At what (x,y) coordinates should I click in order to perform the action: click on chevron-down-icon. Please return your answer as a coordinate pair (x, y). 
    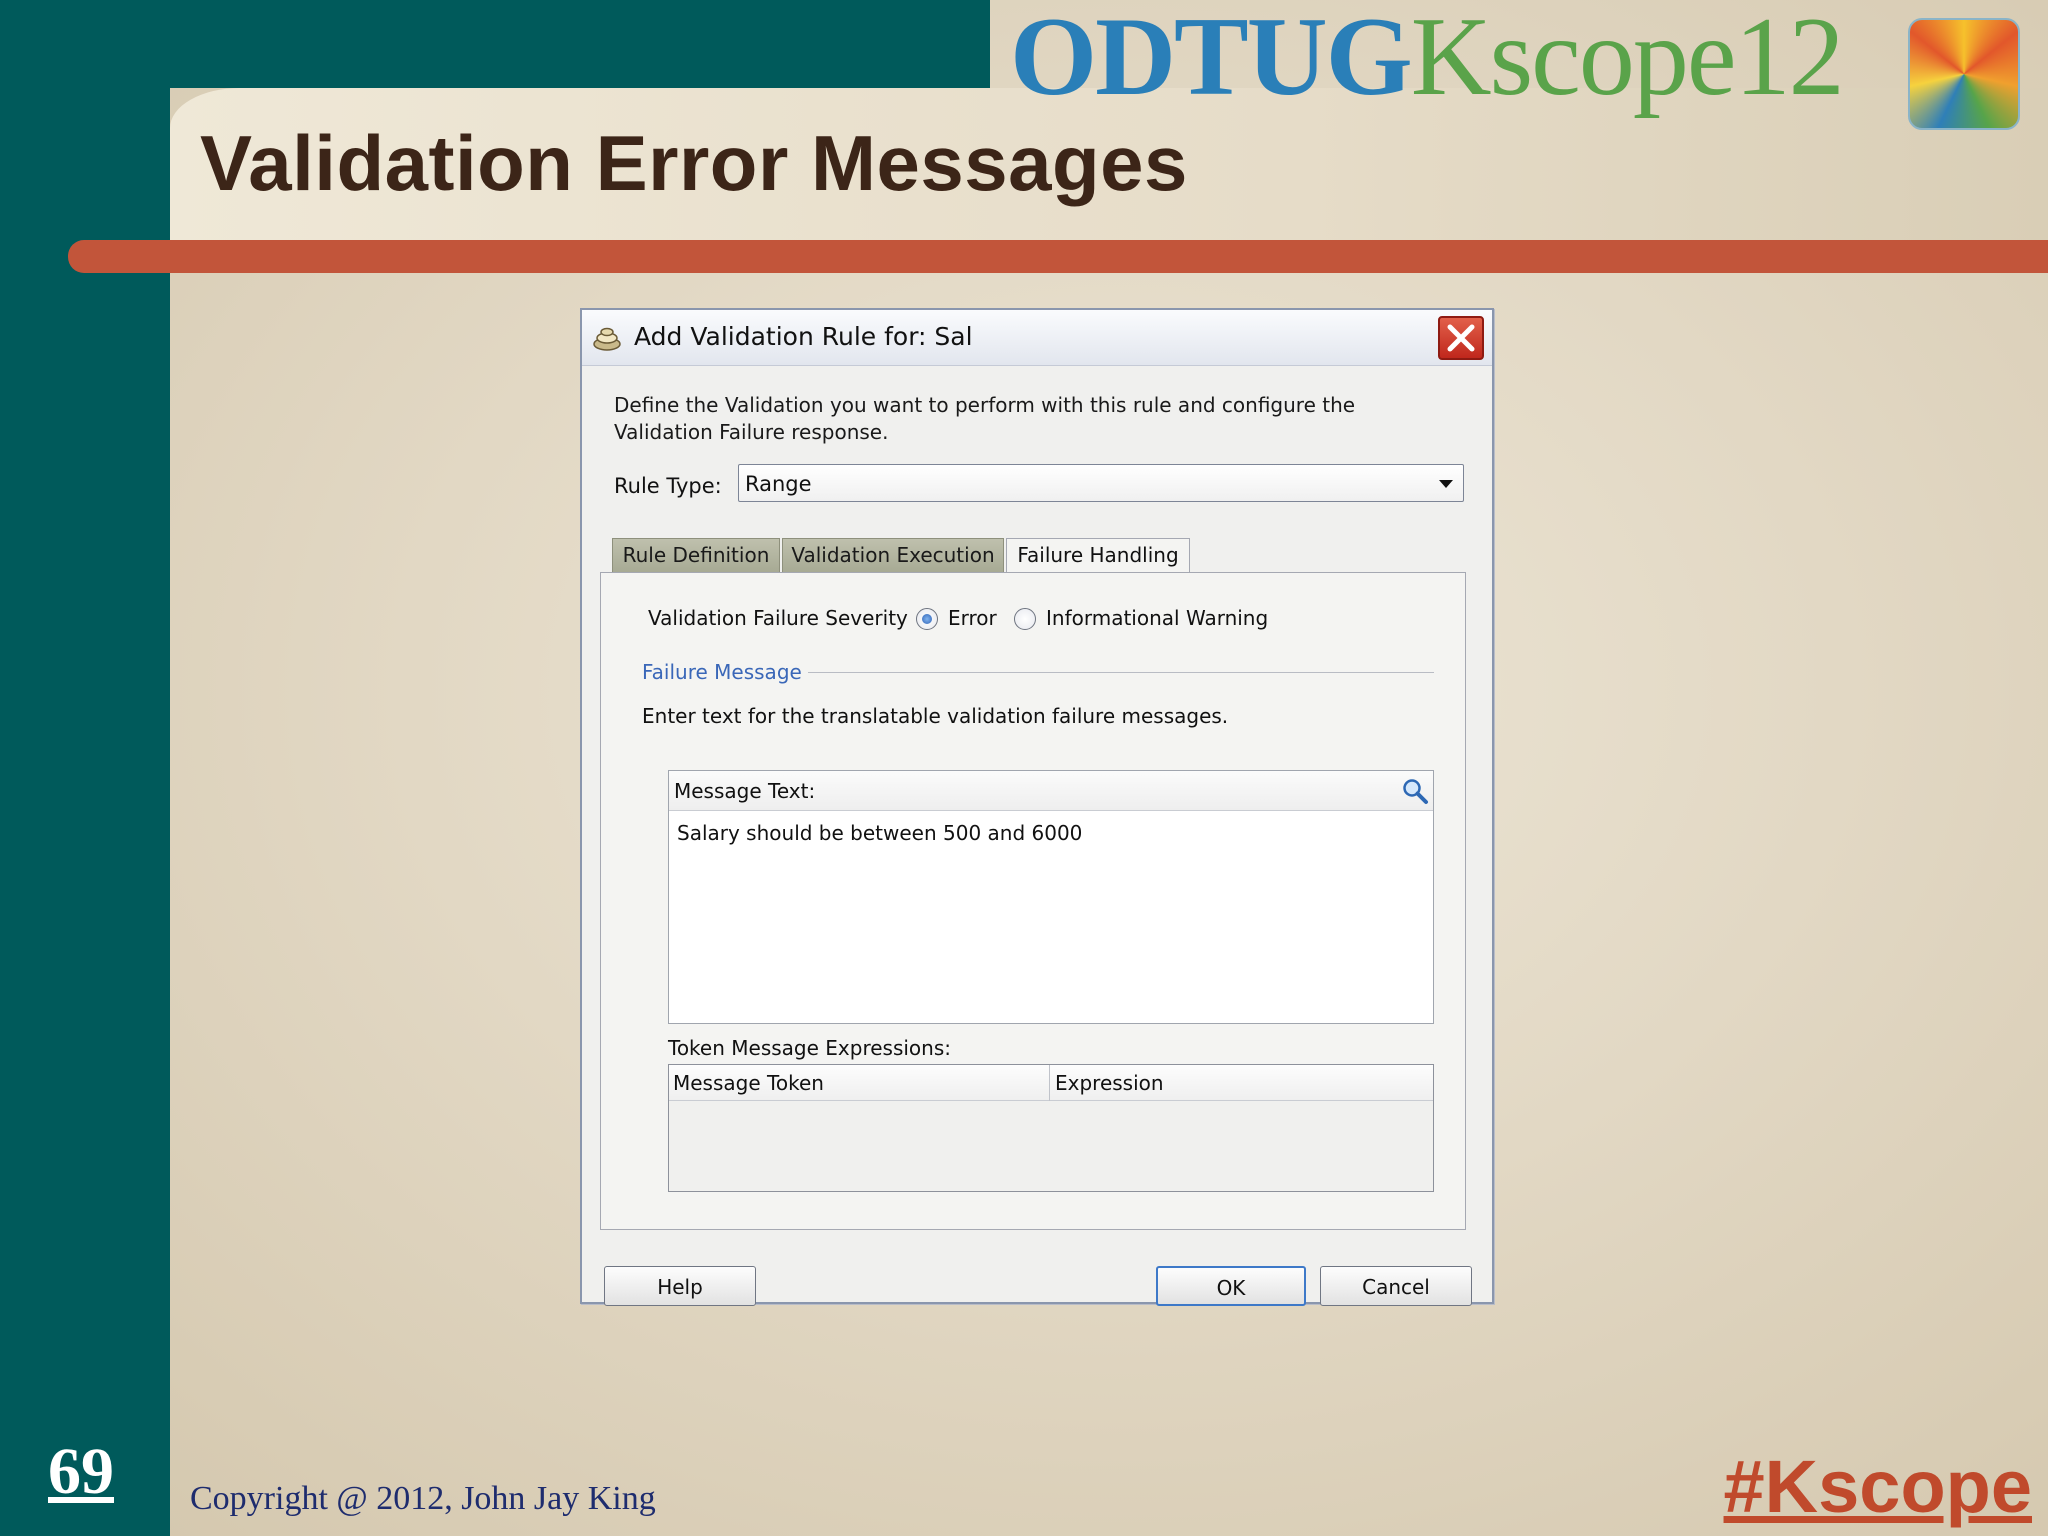
    Looking at the image, I should click on (1446, 484).